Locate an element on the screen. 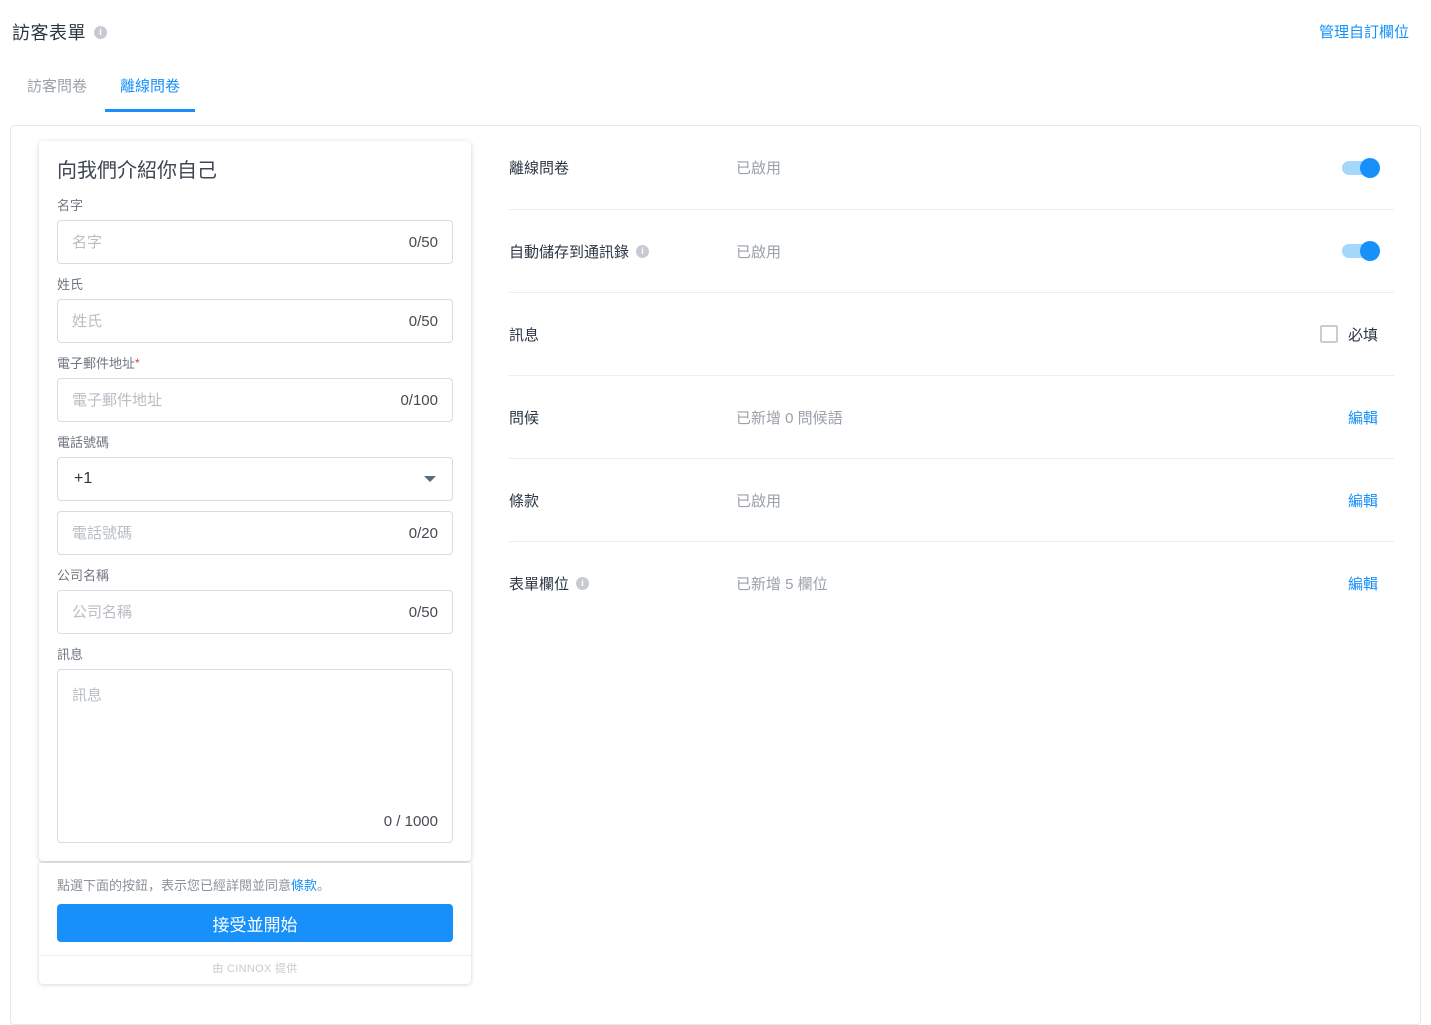  tab-bar: 訪客問卷 離線問卷 is located at coordinates (721, 93).